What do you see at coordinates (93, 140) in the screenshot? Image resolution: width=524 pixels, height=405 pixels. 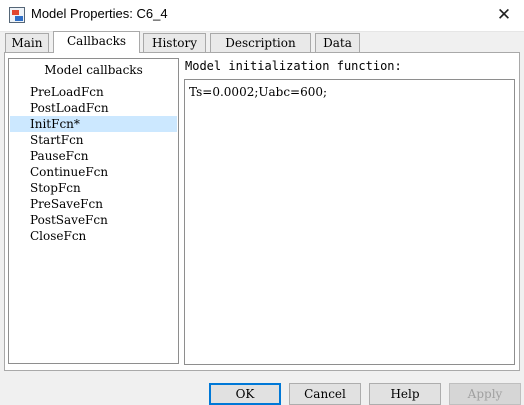 I see `list-item-startfcn: StartFcn` at bounding box center [93, 140].